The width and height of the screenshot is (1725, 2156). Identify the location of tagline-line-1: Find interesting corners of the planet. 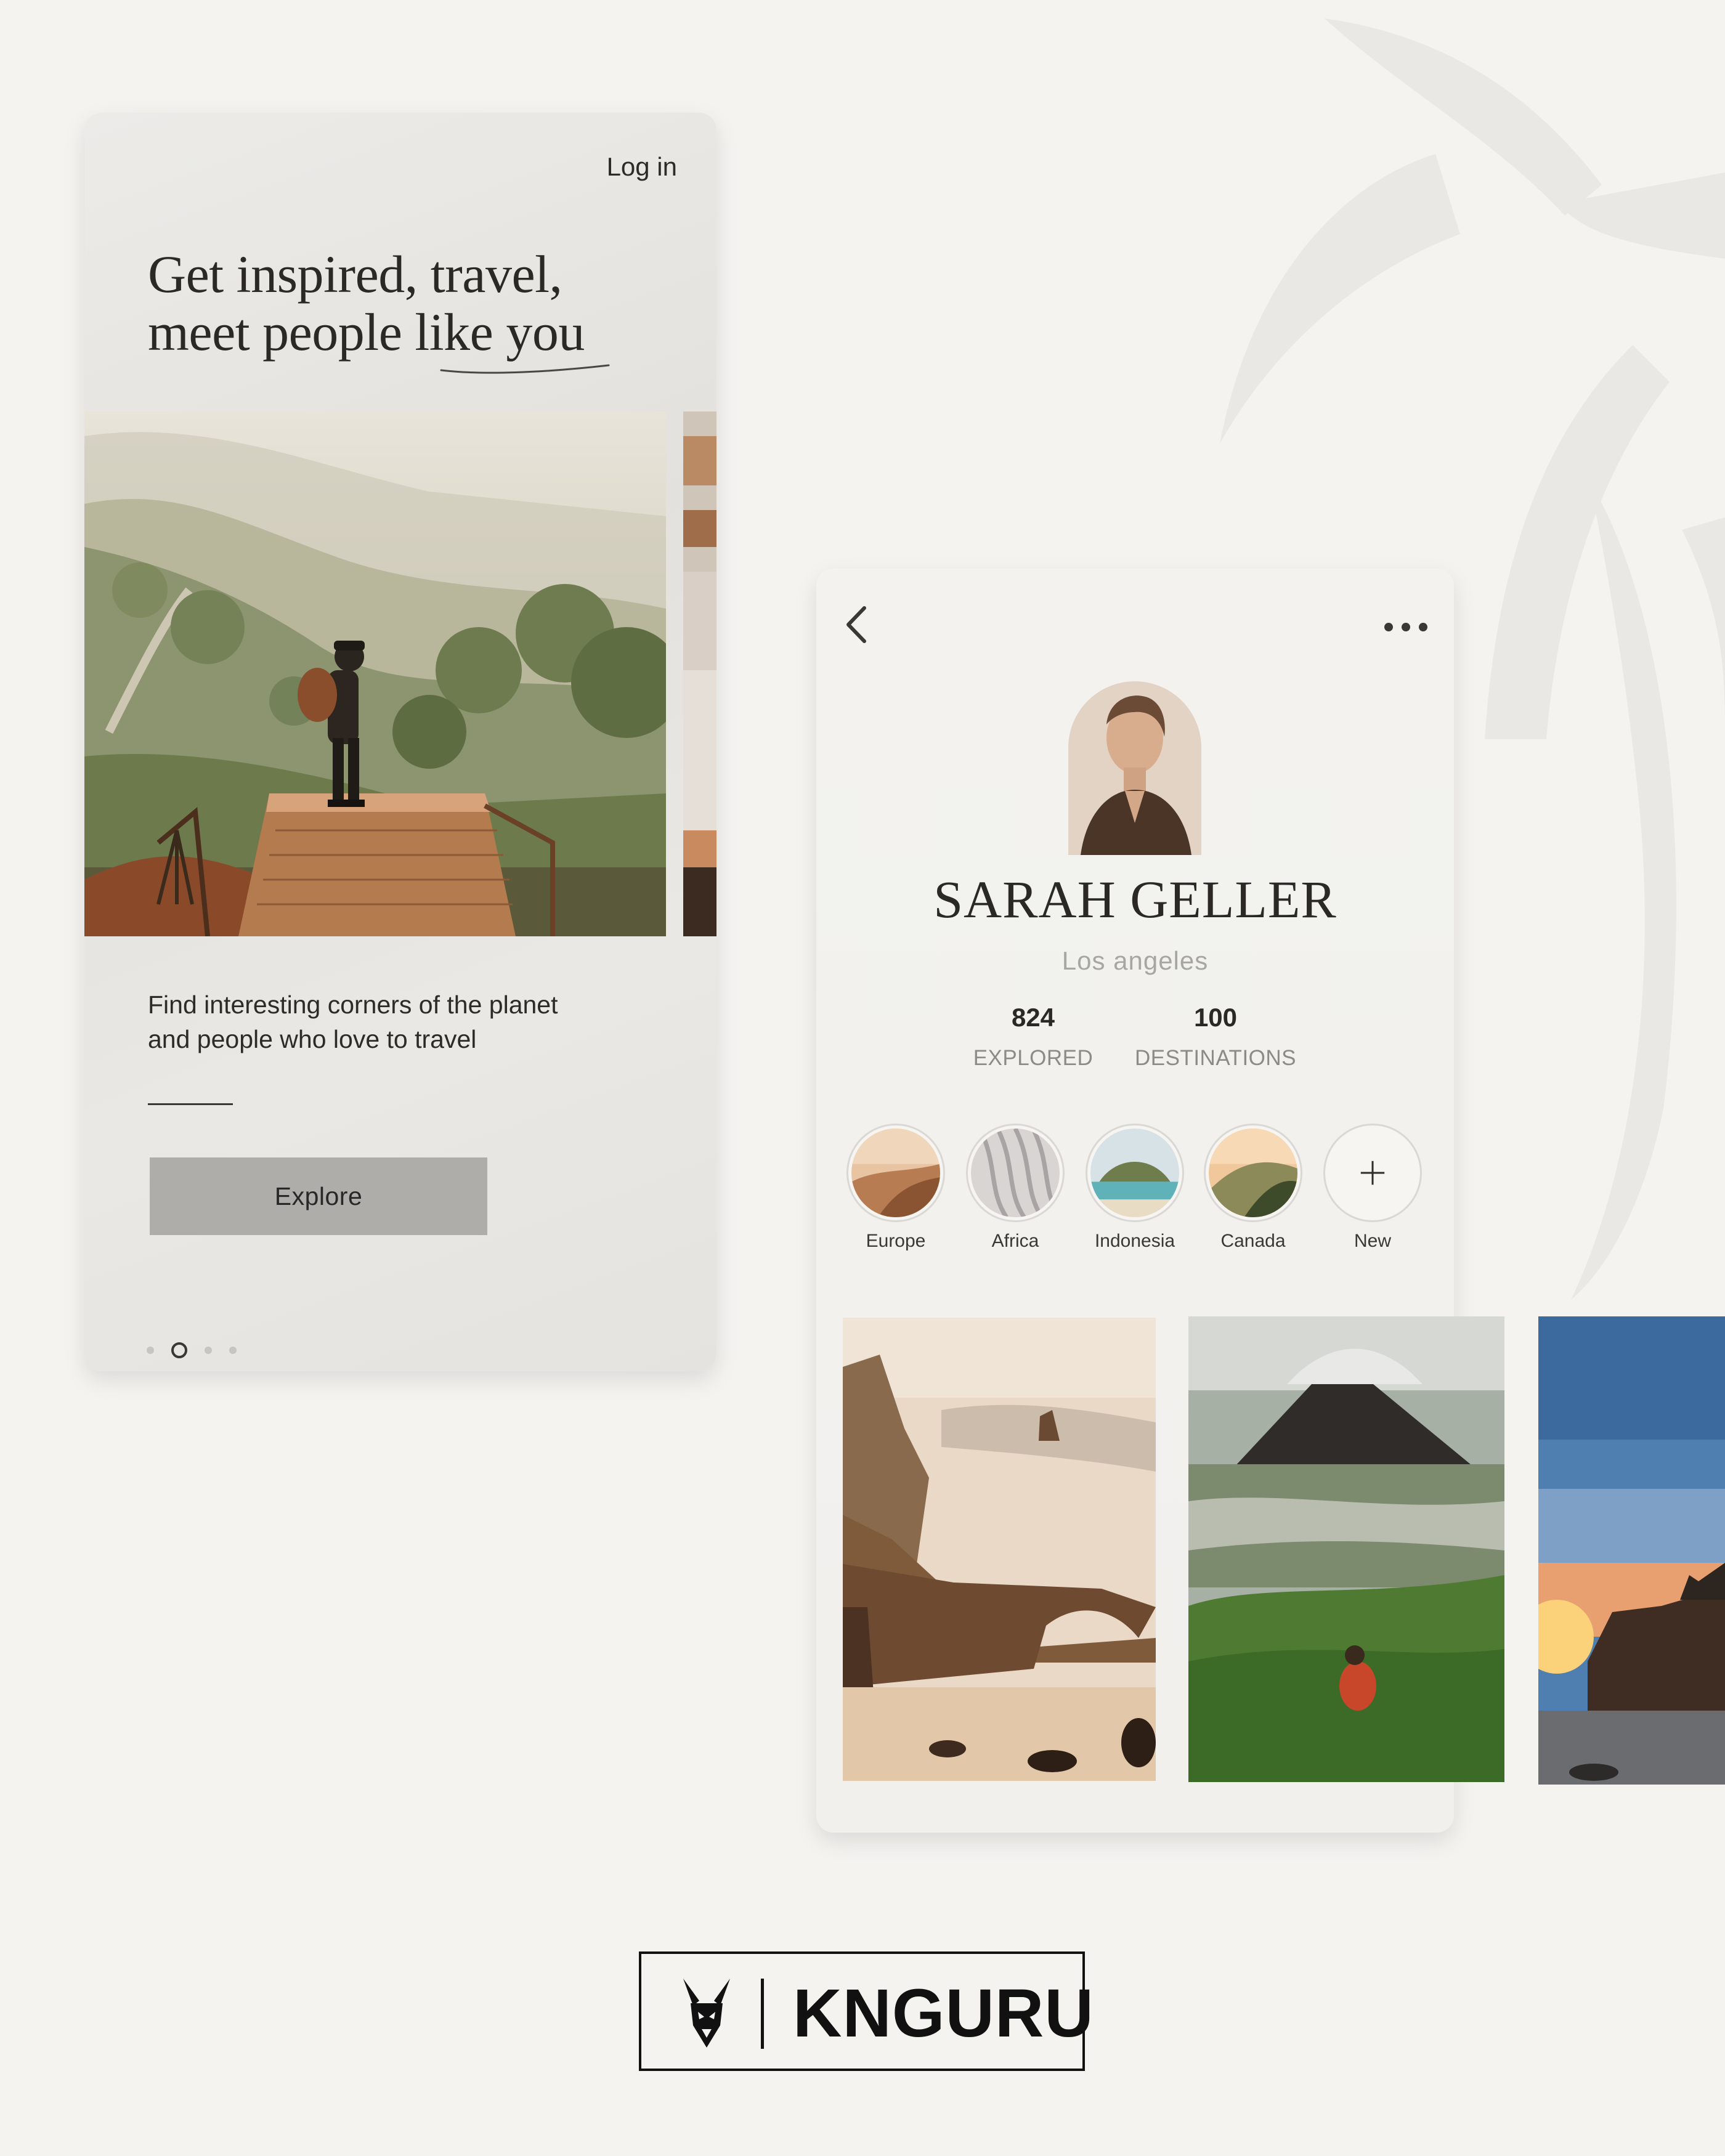
(353, 1005).